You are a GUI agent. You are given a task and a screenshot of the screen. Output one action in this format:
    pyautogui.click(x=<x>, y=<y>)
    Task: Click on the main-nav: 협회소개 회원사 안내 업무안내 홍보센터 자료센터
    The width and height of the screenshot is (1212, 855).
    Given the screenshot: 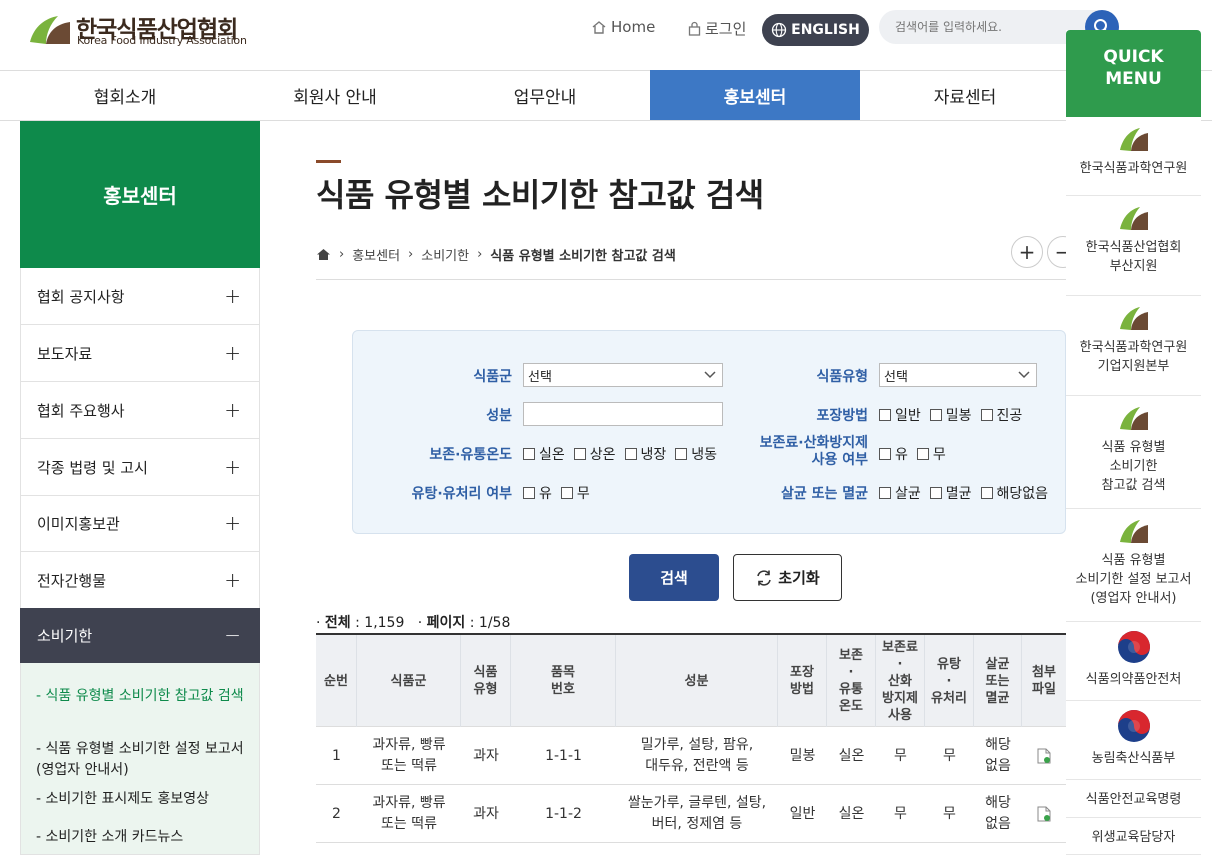 What is the action you would take?
    pyautogui.click(x=545, y=95)
    